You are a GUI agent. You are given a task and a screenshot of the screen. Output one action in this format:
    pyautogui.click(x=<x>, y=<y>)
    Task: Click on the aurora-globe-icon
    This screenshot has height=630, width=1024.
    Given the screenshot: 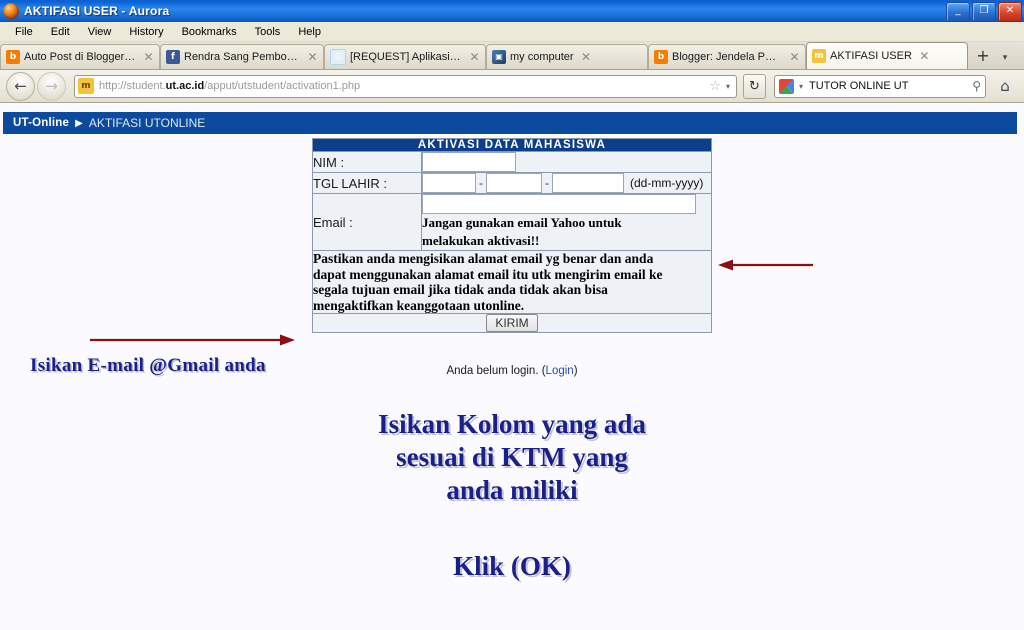 What is the action you would take?
    pyautogui.click(x=11, y=11)
    